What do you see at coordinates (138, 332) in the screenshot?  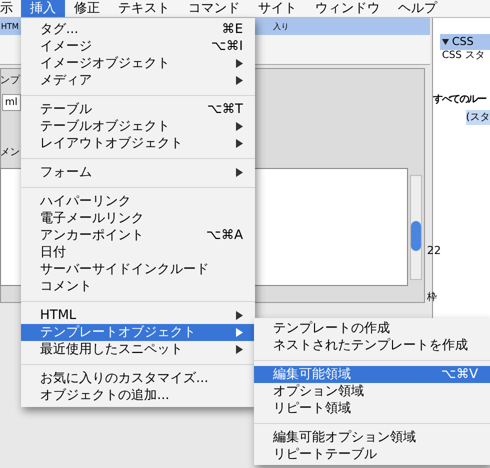 I see `menu-item: テンプレートオブジェクト` at bounding box center [138, 332].